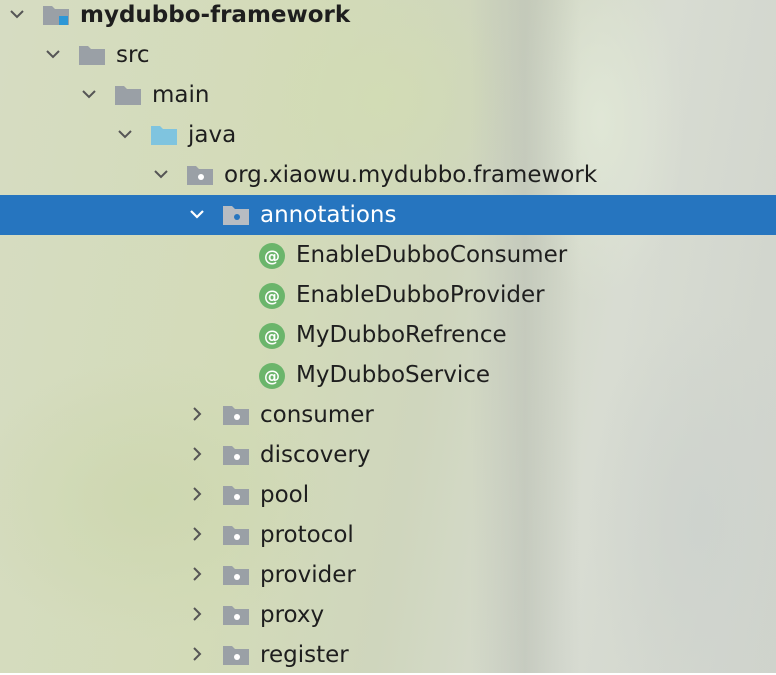 The image size is (776, 675). Describe the element at coordinates (315, 455) in the screenshot. I see `tree-label: discovery` at that location.